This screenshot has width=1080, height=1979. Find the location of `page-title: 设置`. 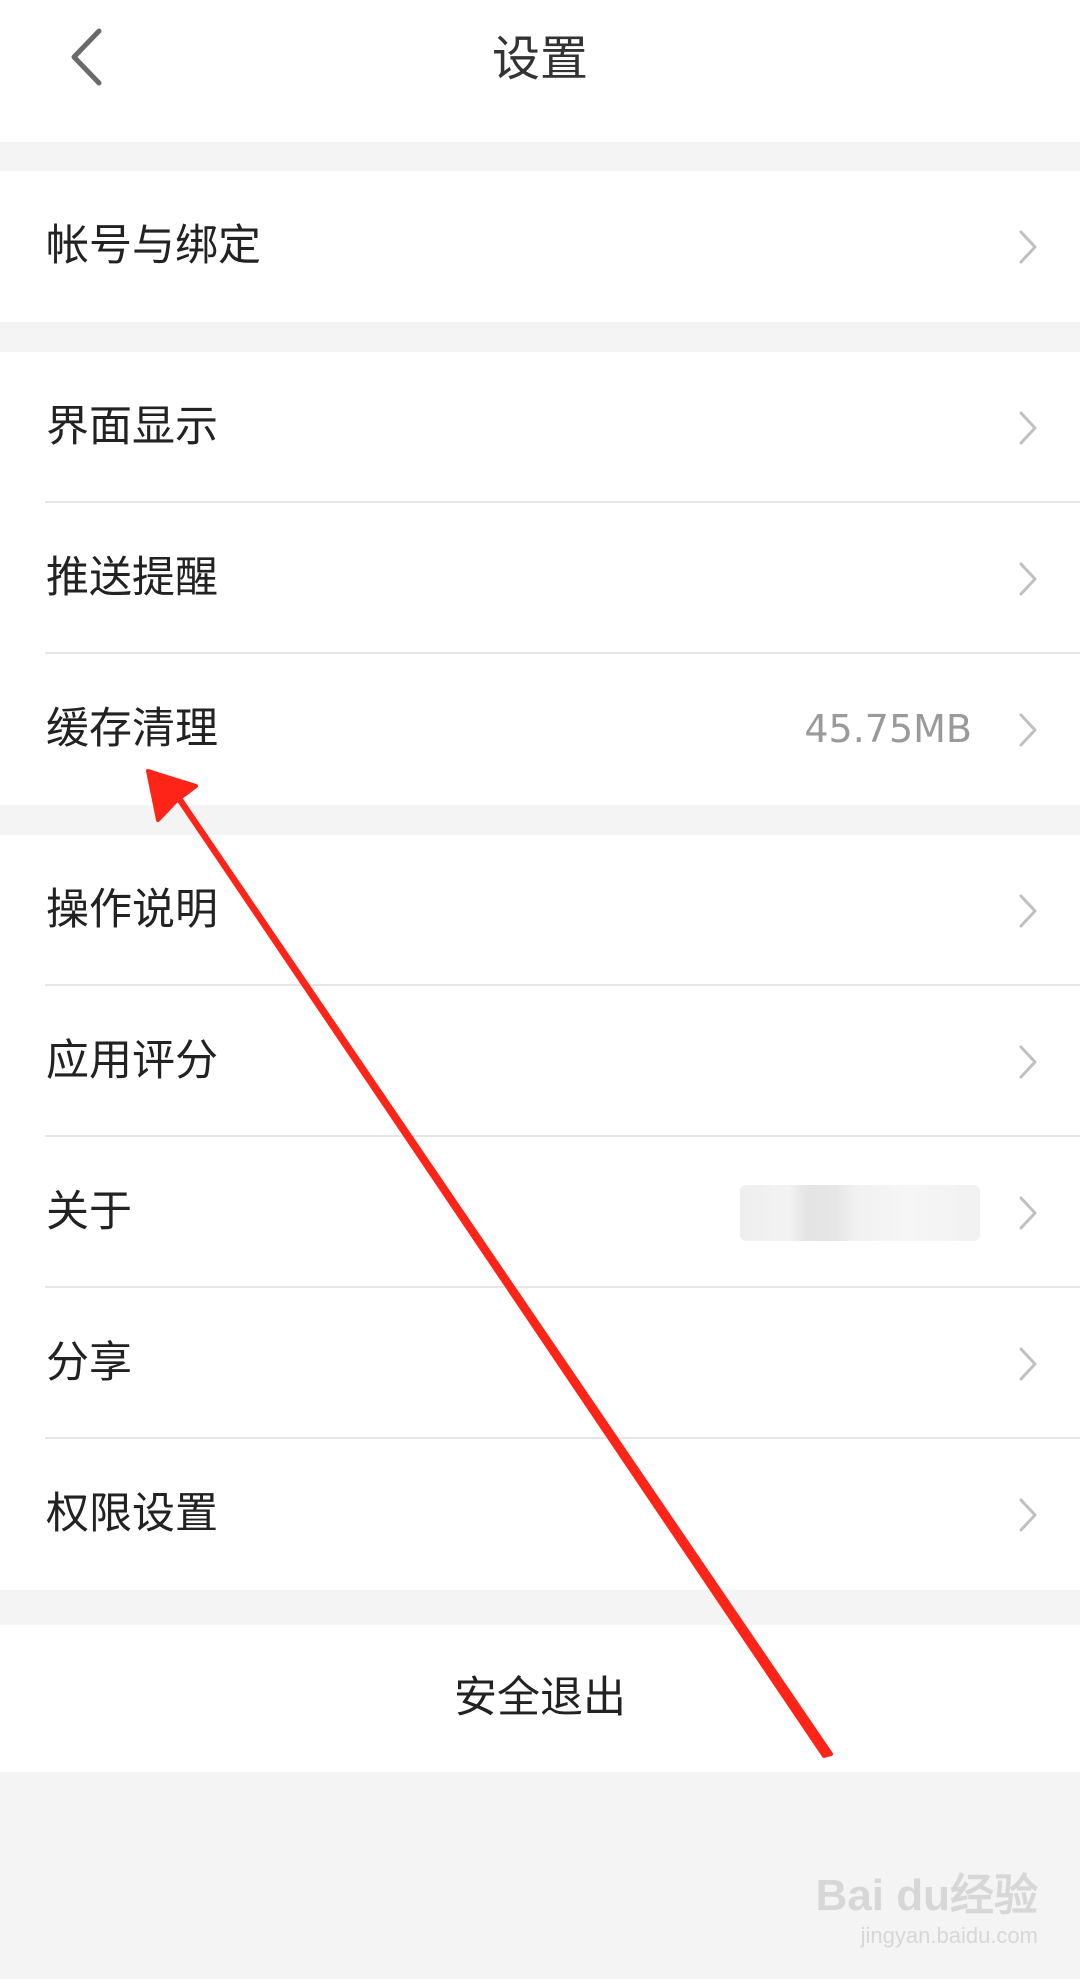

page-title: 设置 is located at coordinates (539, 59).